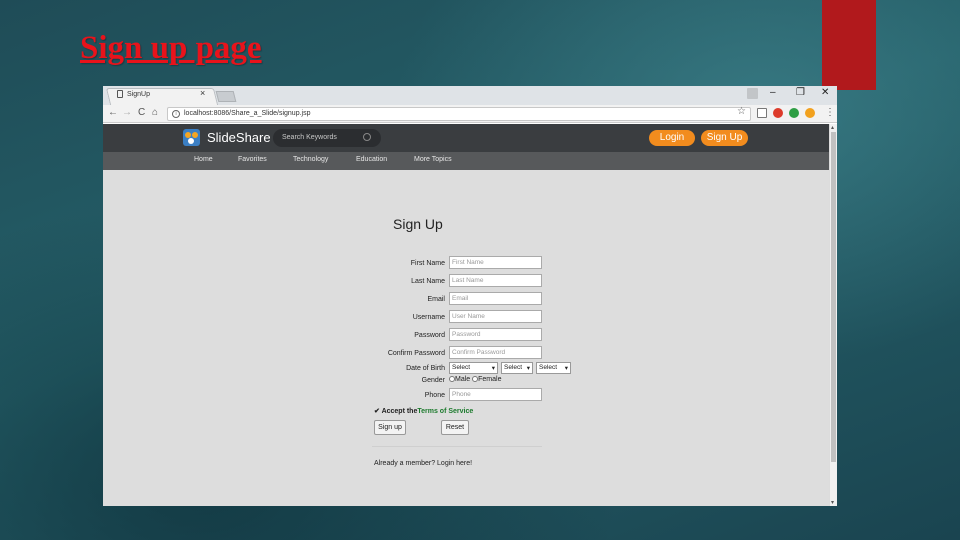 The width and height of the screenshot is (960, 540). I want to click on dob-year-value: Select, so click(548, 367).